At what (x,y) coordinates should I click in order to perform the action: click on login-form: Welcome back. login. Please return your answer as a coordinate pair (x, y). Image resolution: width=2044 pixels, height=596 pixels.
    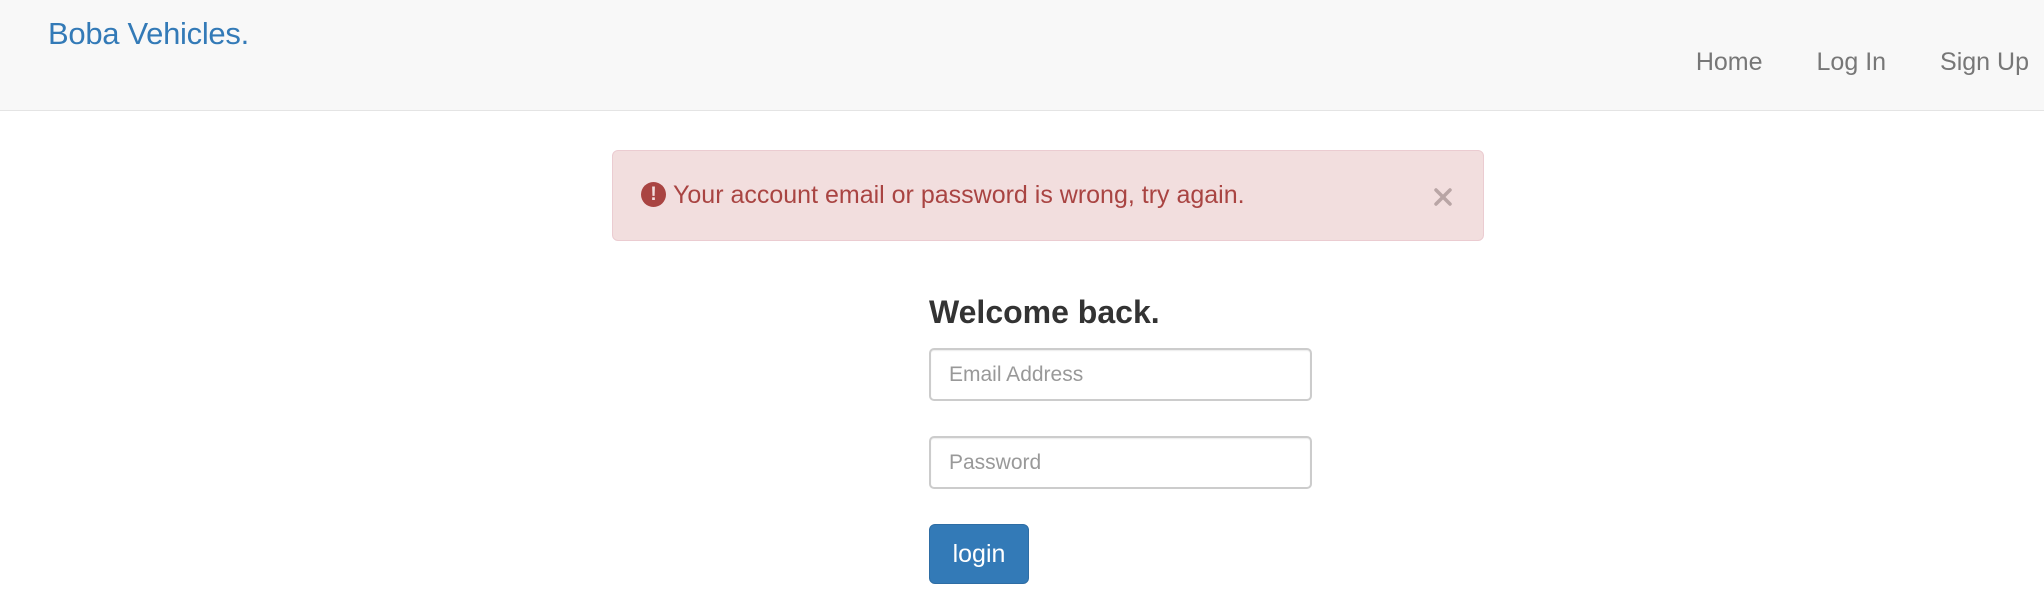
    Looking at the image, I should click on (1120, 438).